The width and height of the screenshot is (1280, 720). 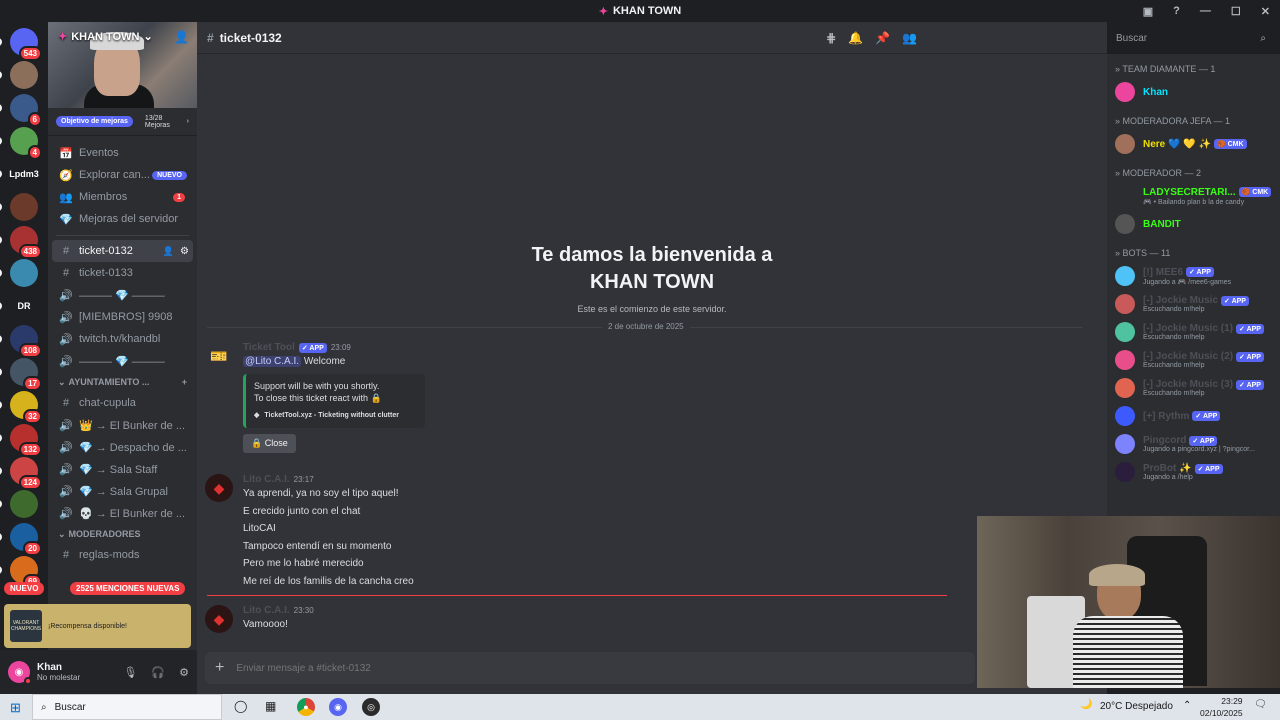 What do you see at coordinates (270, 706) in the screenshot?
I see `widgets-icon: ▦` at bounding box center [270, 706].